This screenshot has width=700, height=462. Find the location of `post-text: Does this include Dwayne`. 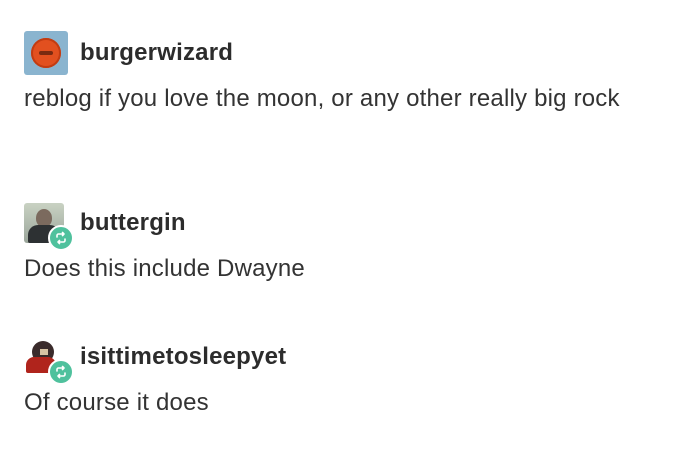

post-text: Does this include Dwayne is located at coordinates (164, 268).